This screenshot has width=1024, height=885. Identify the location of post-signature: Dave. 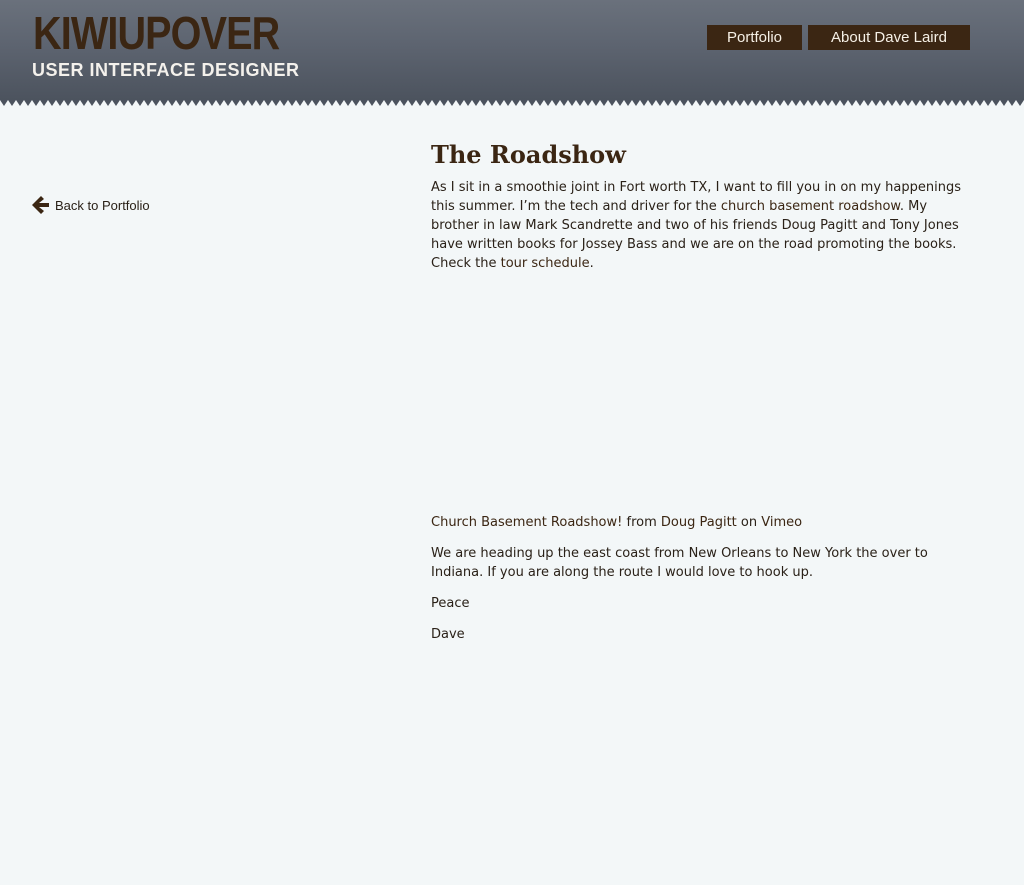
(448, 634).